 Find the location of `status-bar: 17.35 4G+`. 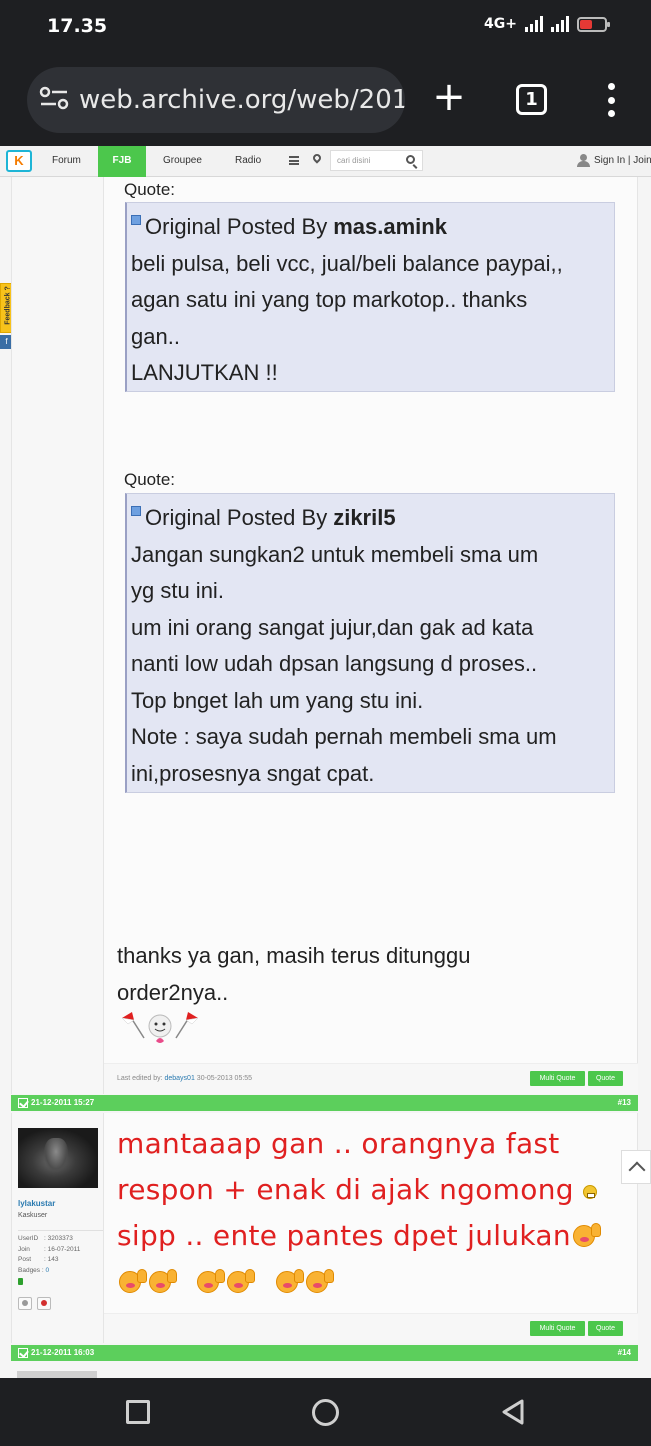

status-bar: 17.35 4G+ is located at coordinates (325, 28).